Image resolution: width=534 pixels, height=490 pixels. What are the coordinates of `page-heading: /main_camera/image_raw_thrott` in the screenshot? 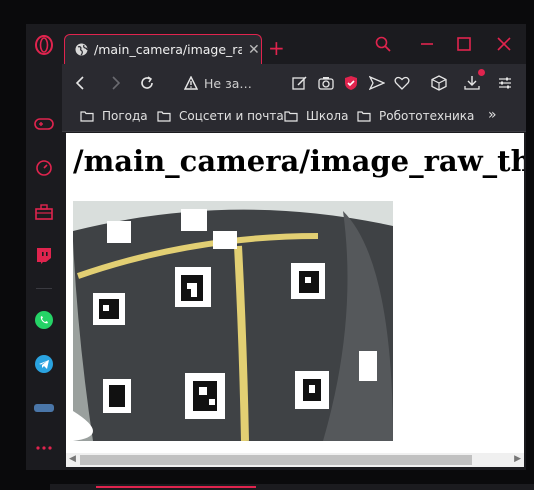 It's located at (298, 161).